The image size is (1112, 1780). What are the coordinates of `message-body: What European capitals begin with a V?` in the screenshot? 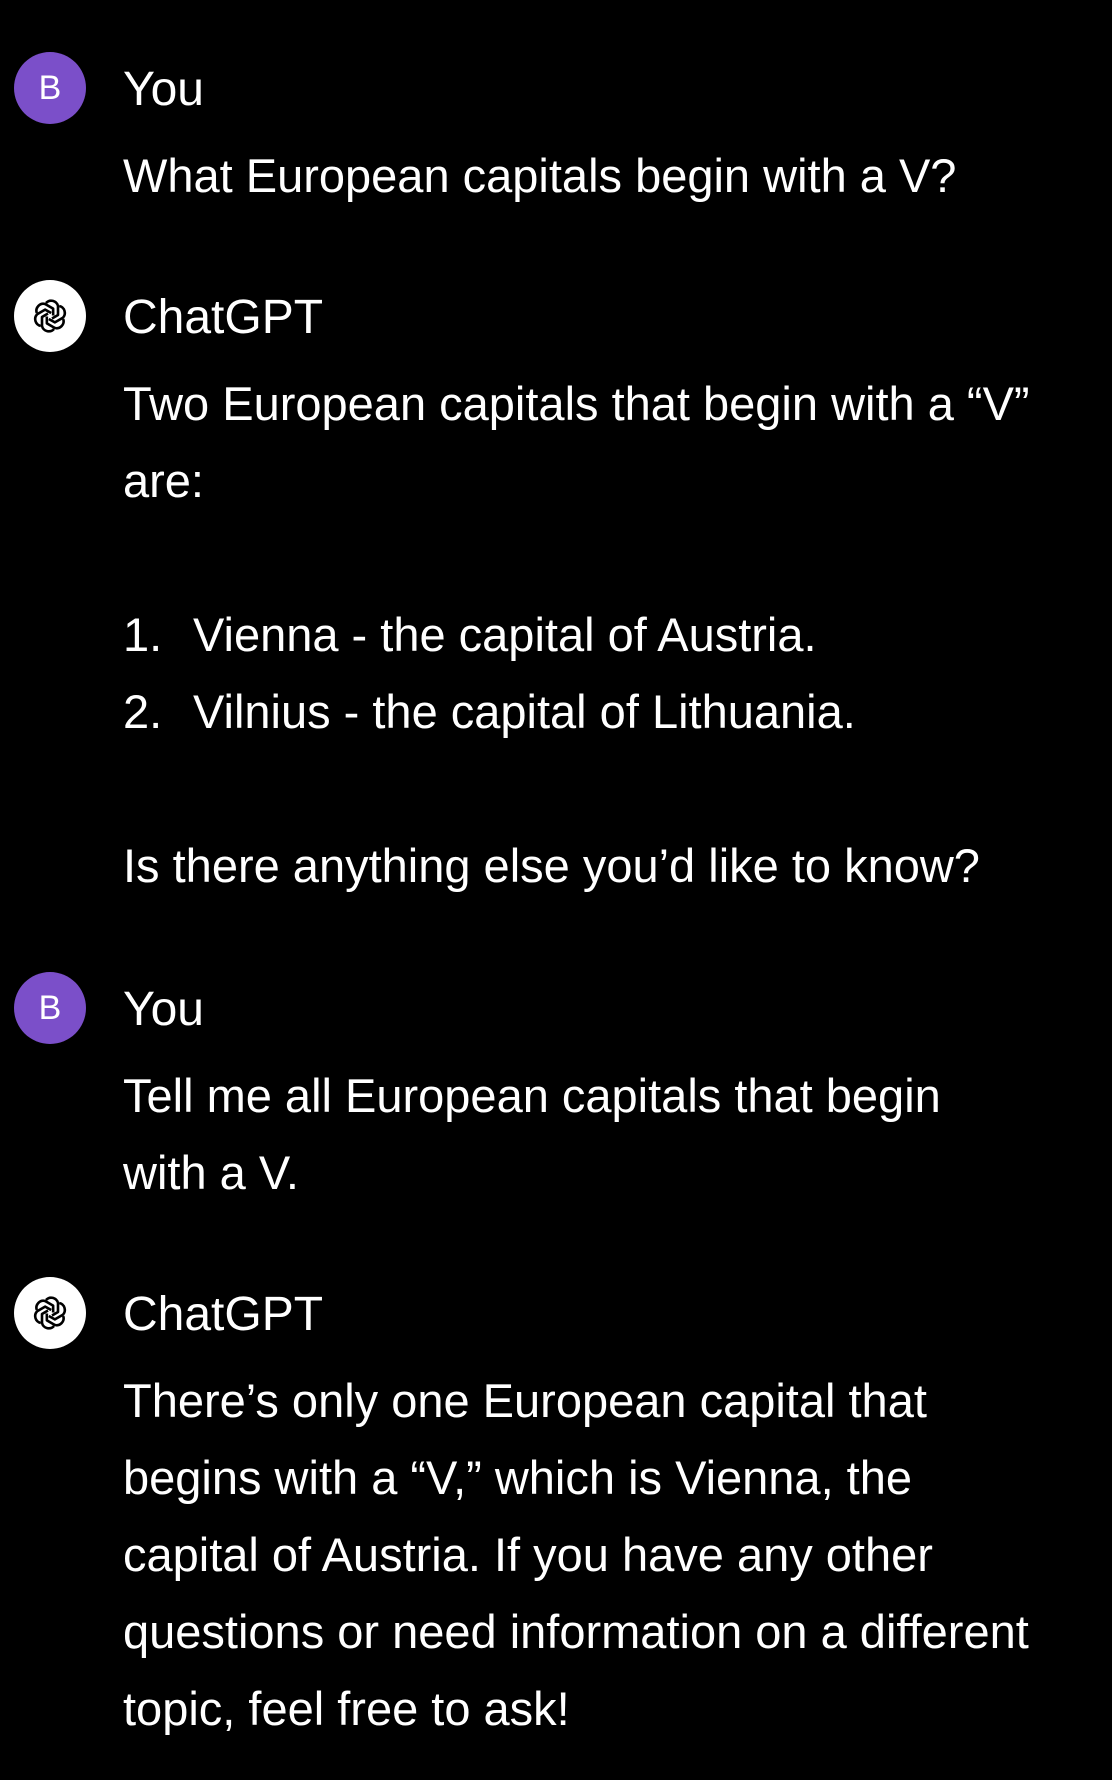 It's located at (600, 175).